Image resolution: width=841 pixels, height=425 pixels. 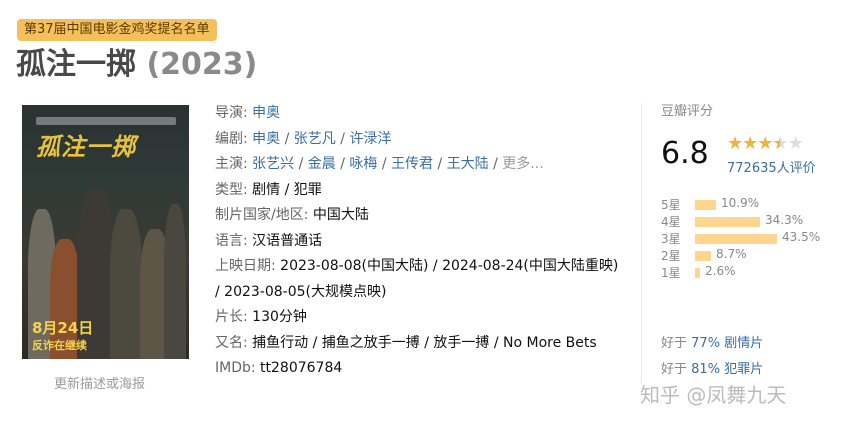 I want to click on aka-row: 又名: 捕鱼行动 / 捕鱼之放手一搏 / 放手一搏 / No More Bets, so click(x=406, y=342).